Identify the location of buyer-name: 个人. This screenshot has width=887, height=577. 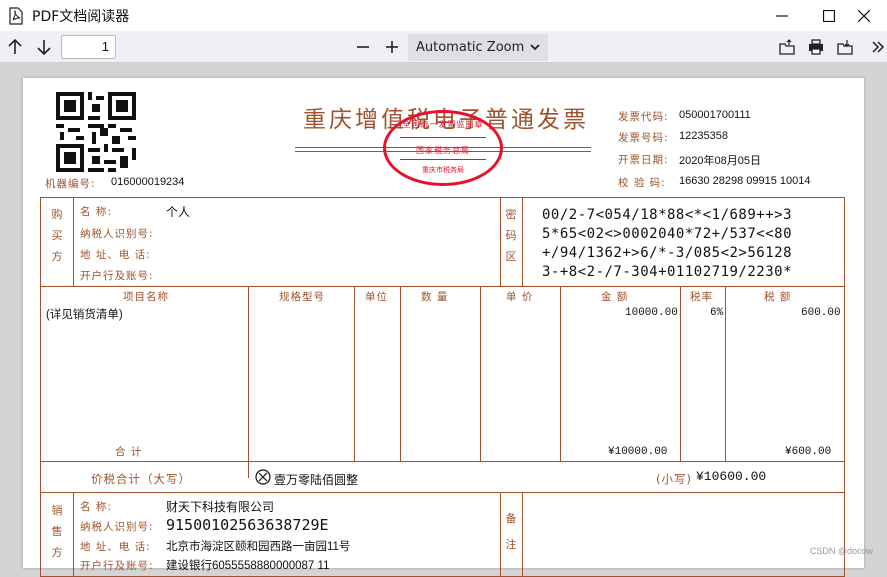
(178, 212).